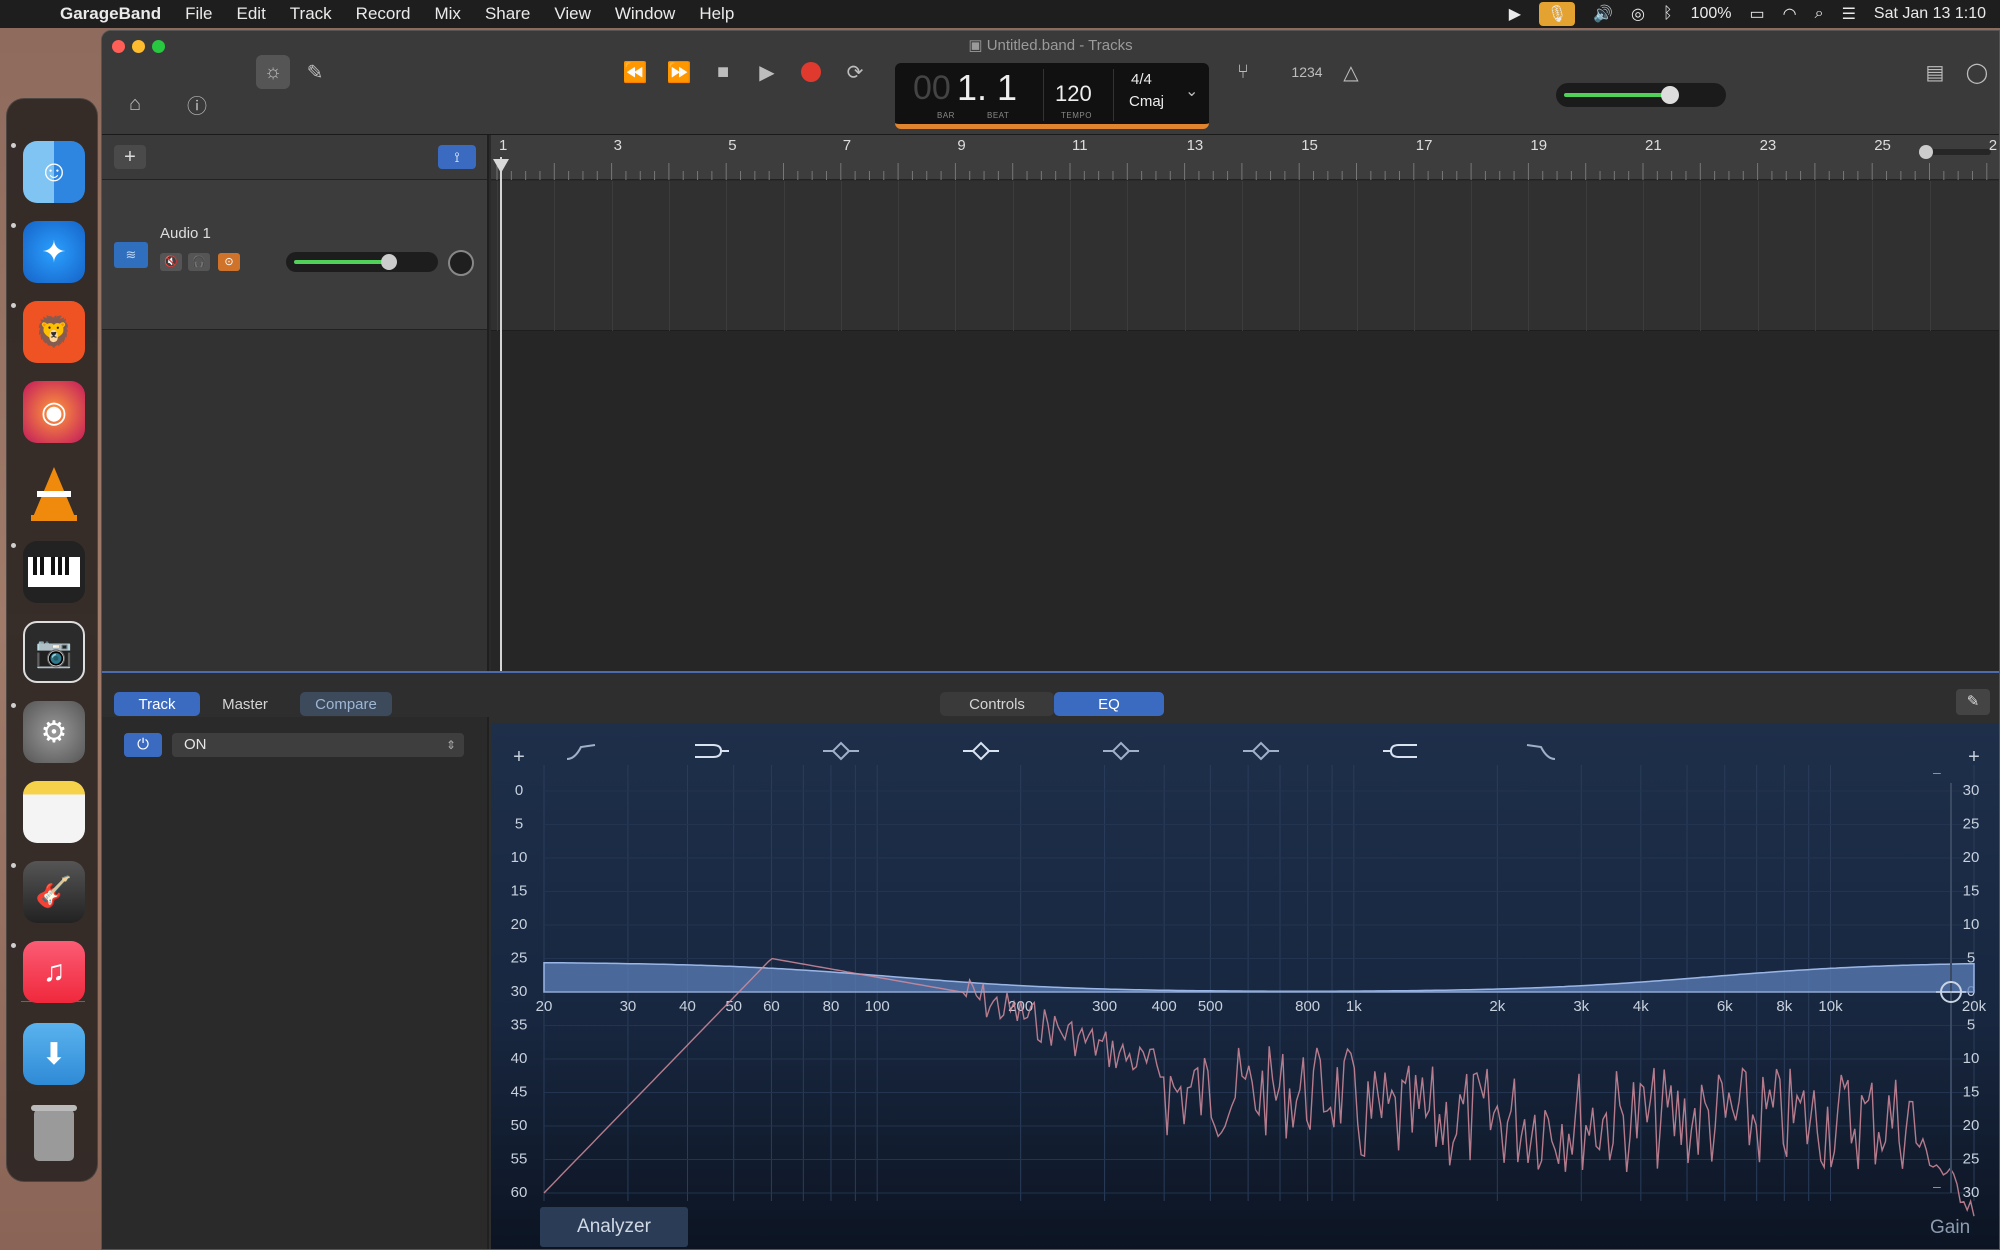  Describe the element at coordinates (614, 1227) in the screenshot. I see `analyzer-button: Analyzer` at that location.